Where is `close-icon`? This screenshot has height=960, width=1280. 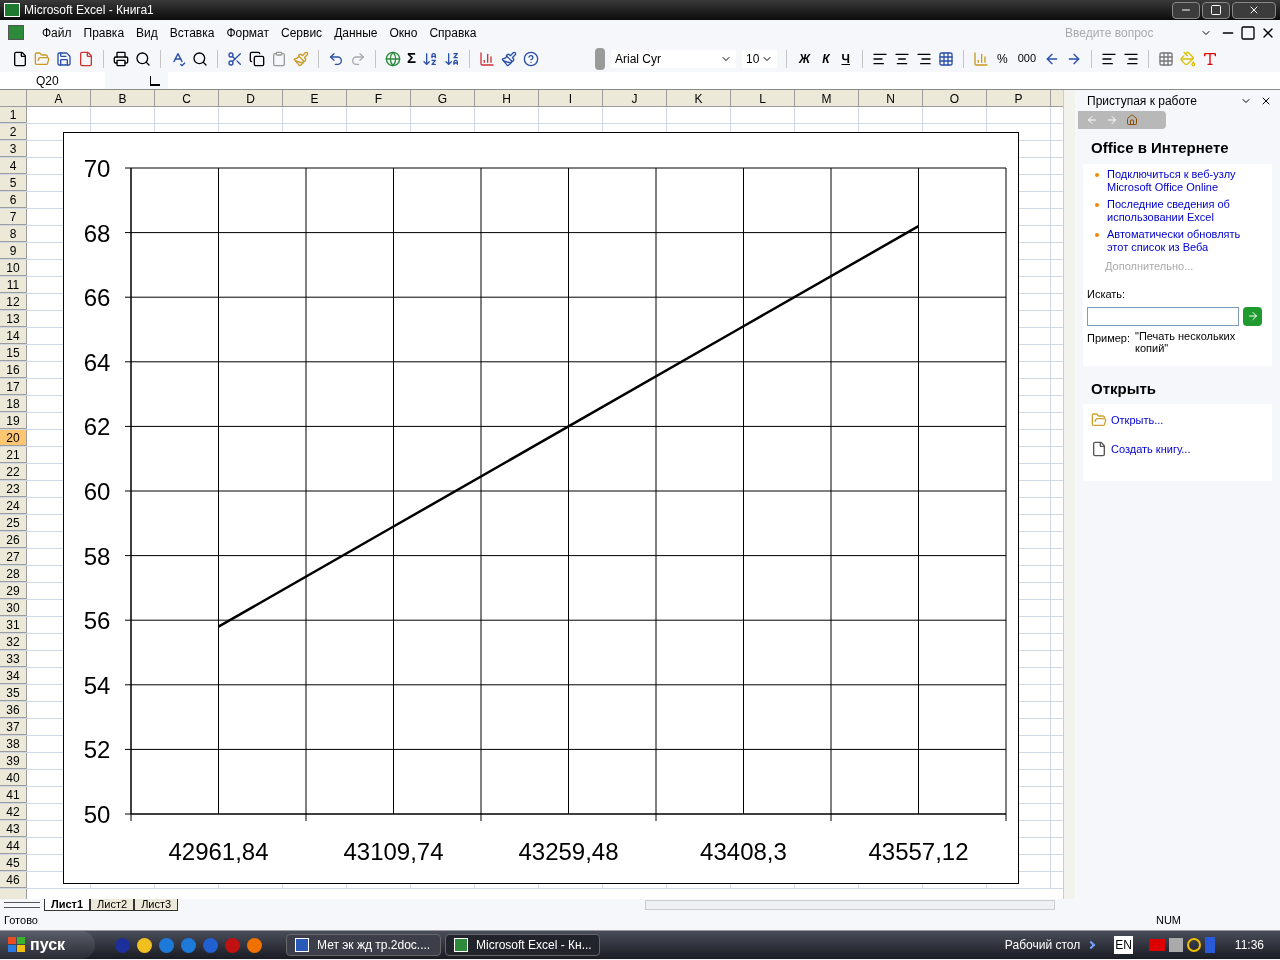 close-icon is located at coordinates (1266, 101).